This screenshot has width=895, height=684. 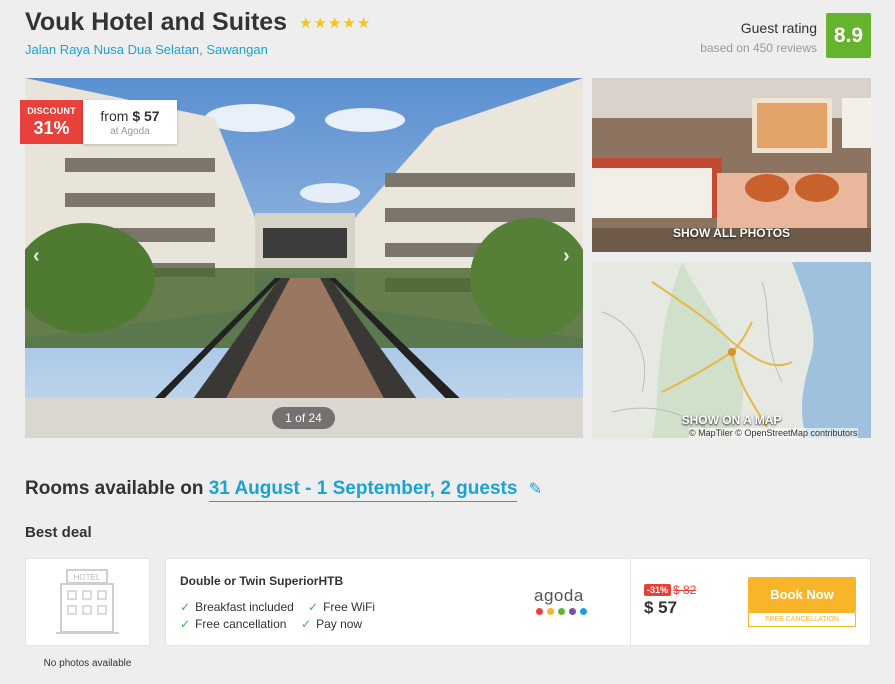 What do you see at coordinates (51, 128) in the screenshot?
I see `discount-value: 31%` at bounding box center [51, 128].